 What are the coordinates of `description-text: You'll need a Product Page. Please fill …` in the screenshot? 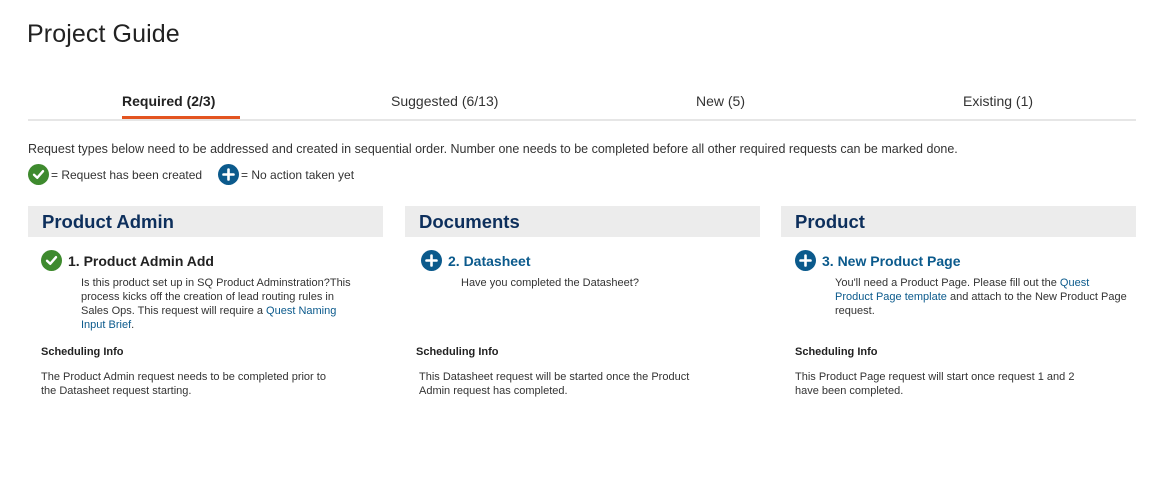 It's located at (947, 283).